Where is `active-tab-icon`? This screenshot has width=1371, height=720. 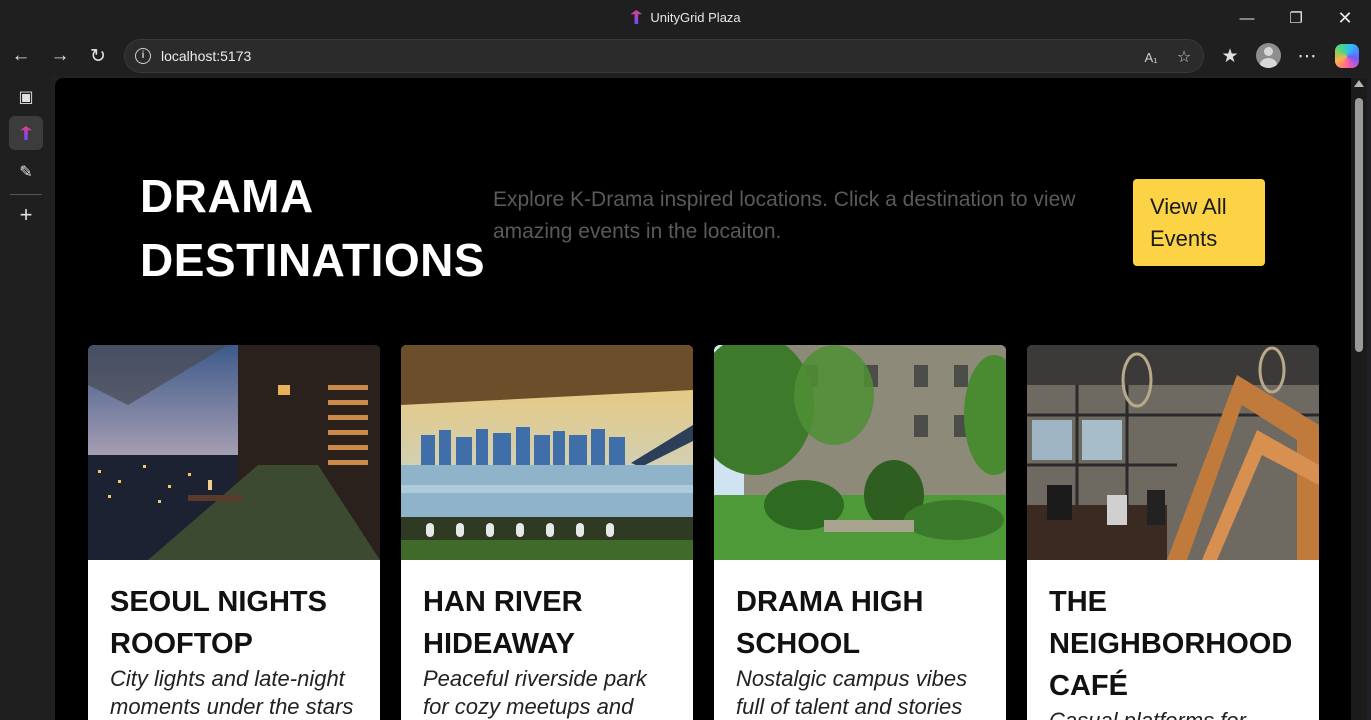
active-tab-icon is located at coordinates (26, 133).